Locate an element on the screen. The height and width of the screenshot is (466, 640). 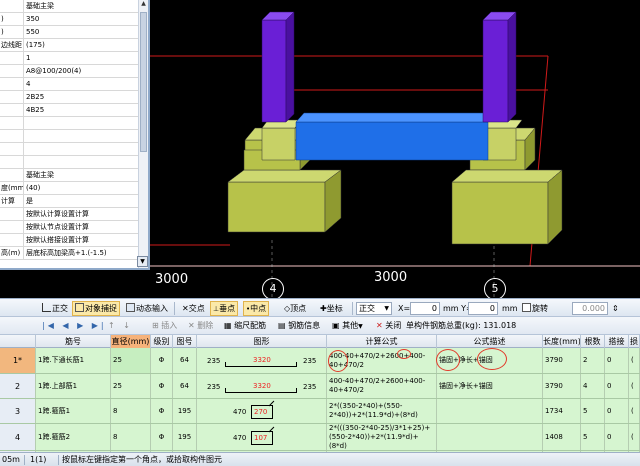
header-bar-no: 筋号 is located at coordinates (73, 341).